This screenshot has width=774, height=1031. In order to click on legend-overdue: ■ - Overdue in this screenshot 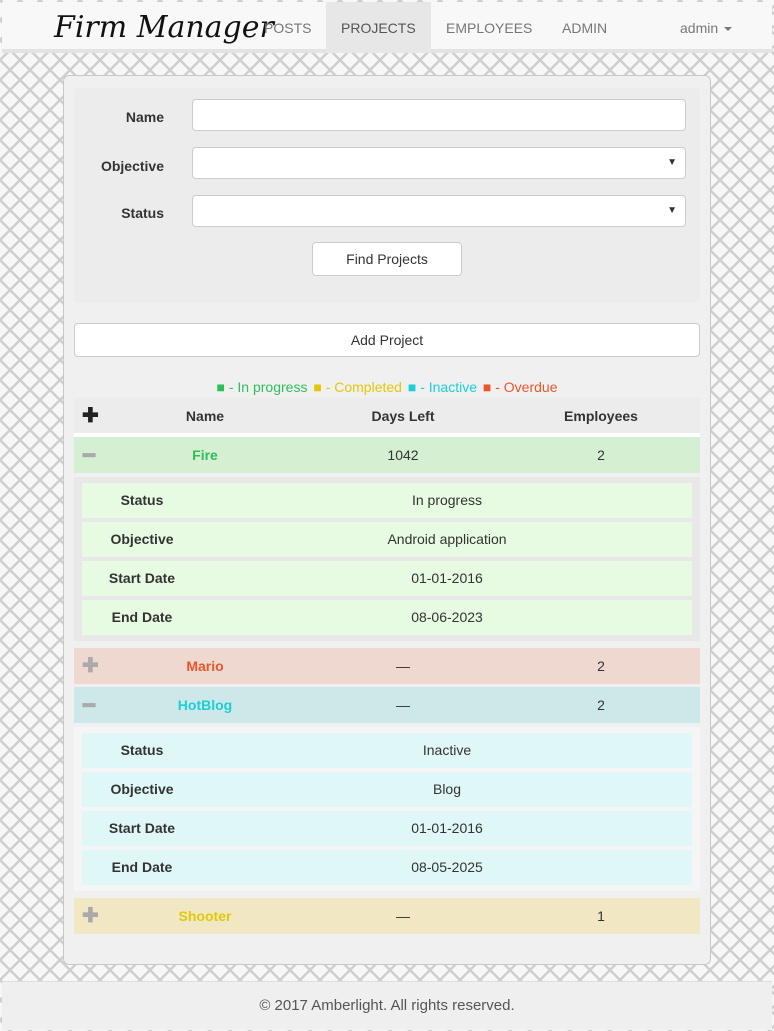, I will do `click(520, 387)`.